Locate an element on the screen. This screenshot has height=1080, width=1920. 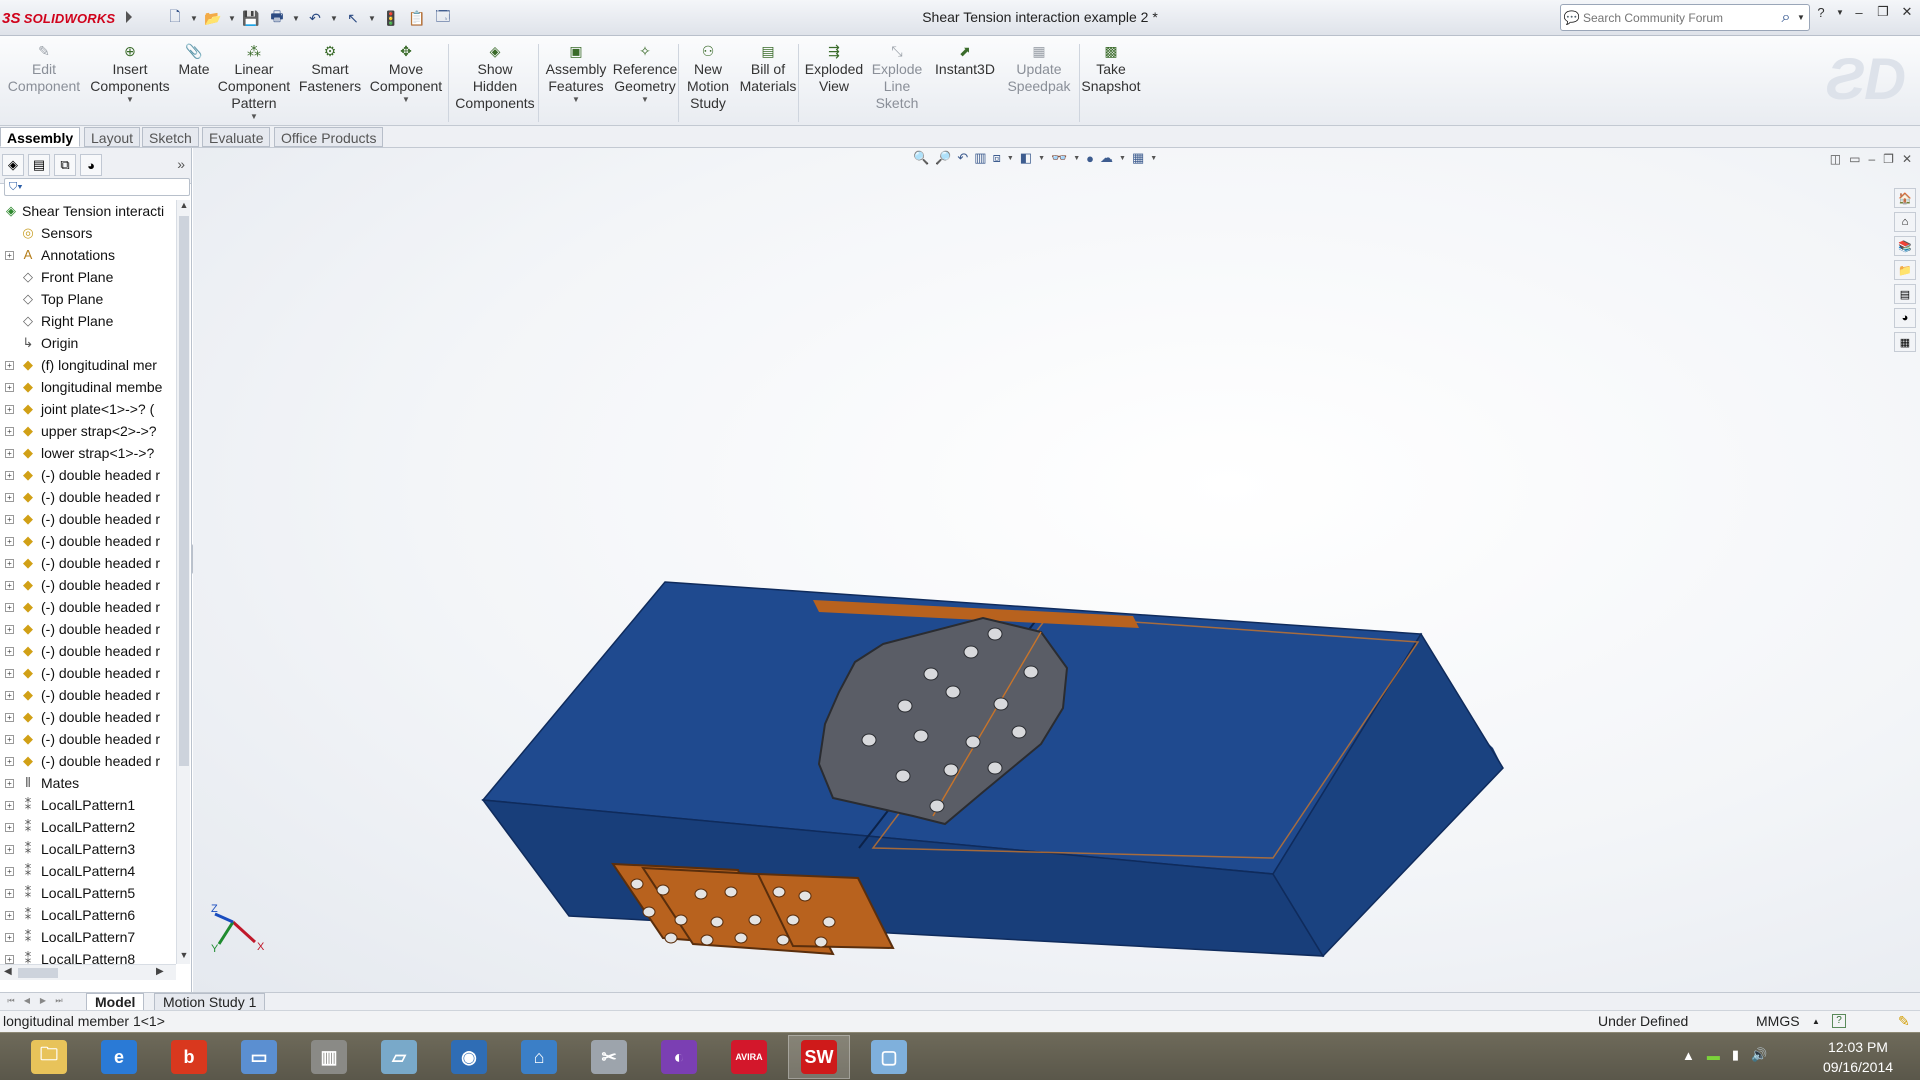
bill-of-materials-button: ▤ Bill of Materials is located at coordinates (768, 68).